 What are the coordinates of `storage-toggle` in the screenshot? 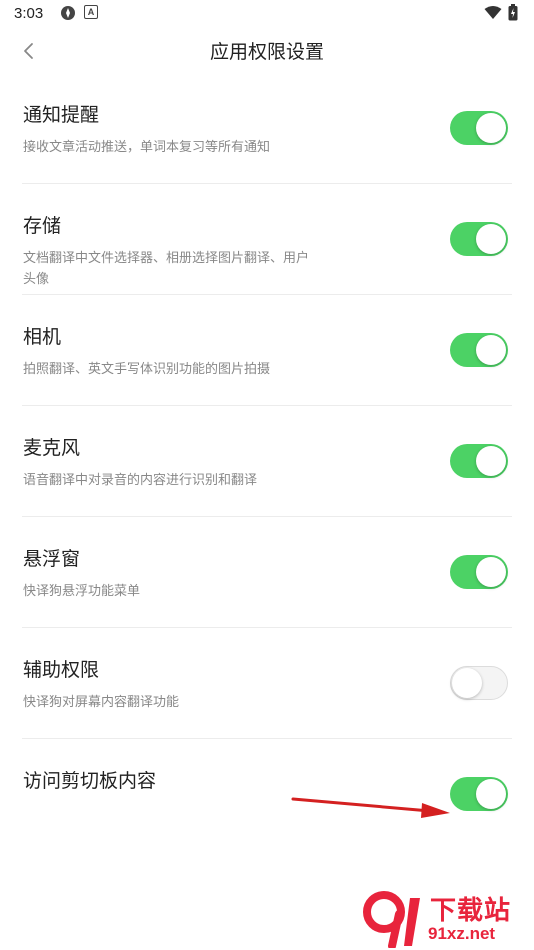 It's located at (479, 239).